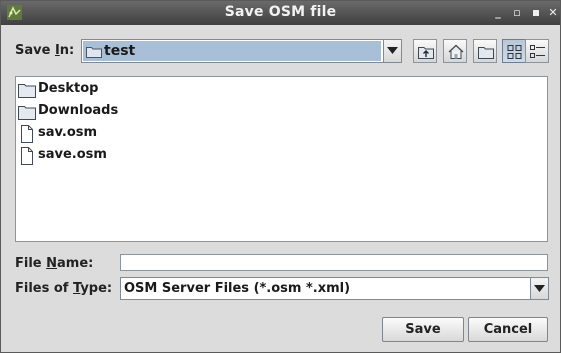  Describe the element at coordinates (78, 110) in the screenshot. I see `file-name-text: Downloads` at that location.